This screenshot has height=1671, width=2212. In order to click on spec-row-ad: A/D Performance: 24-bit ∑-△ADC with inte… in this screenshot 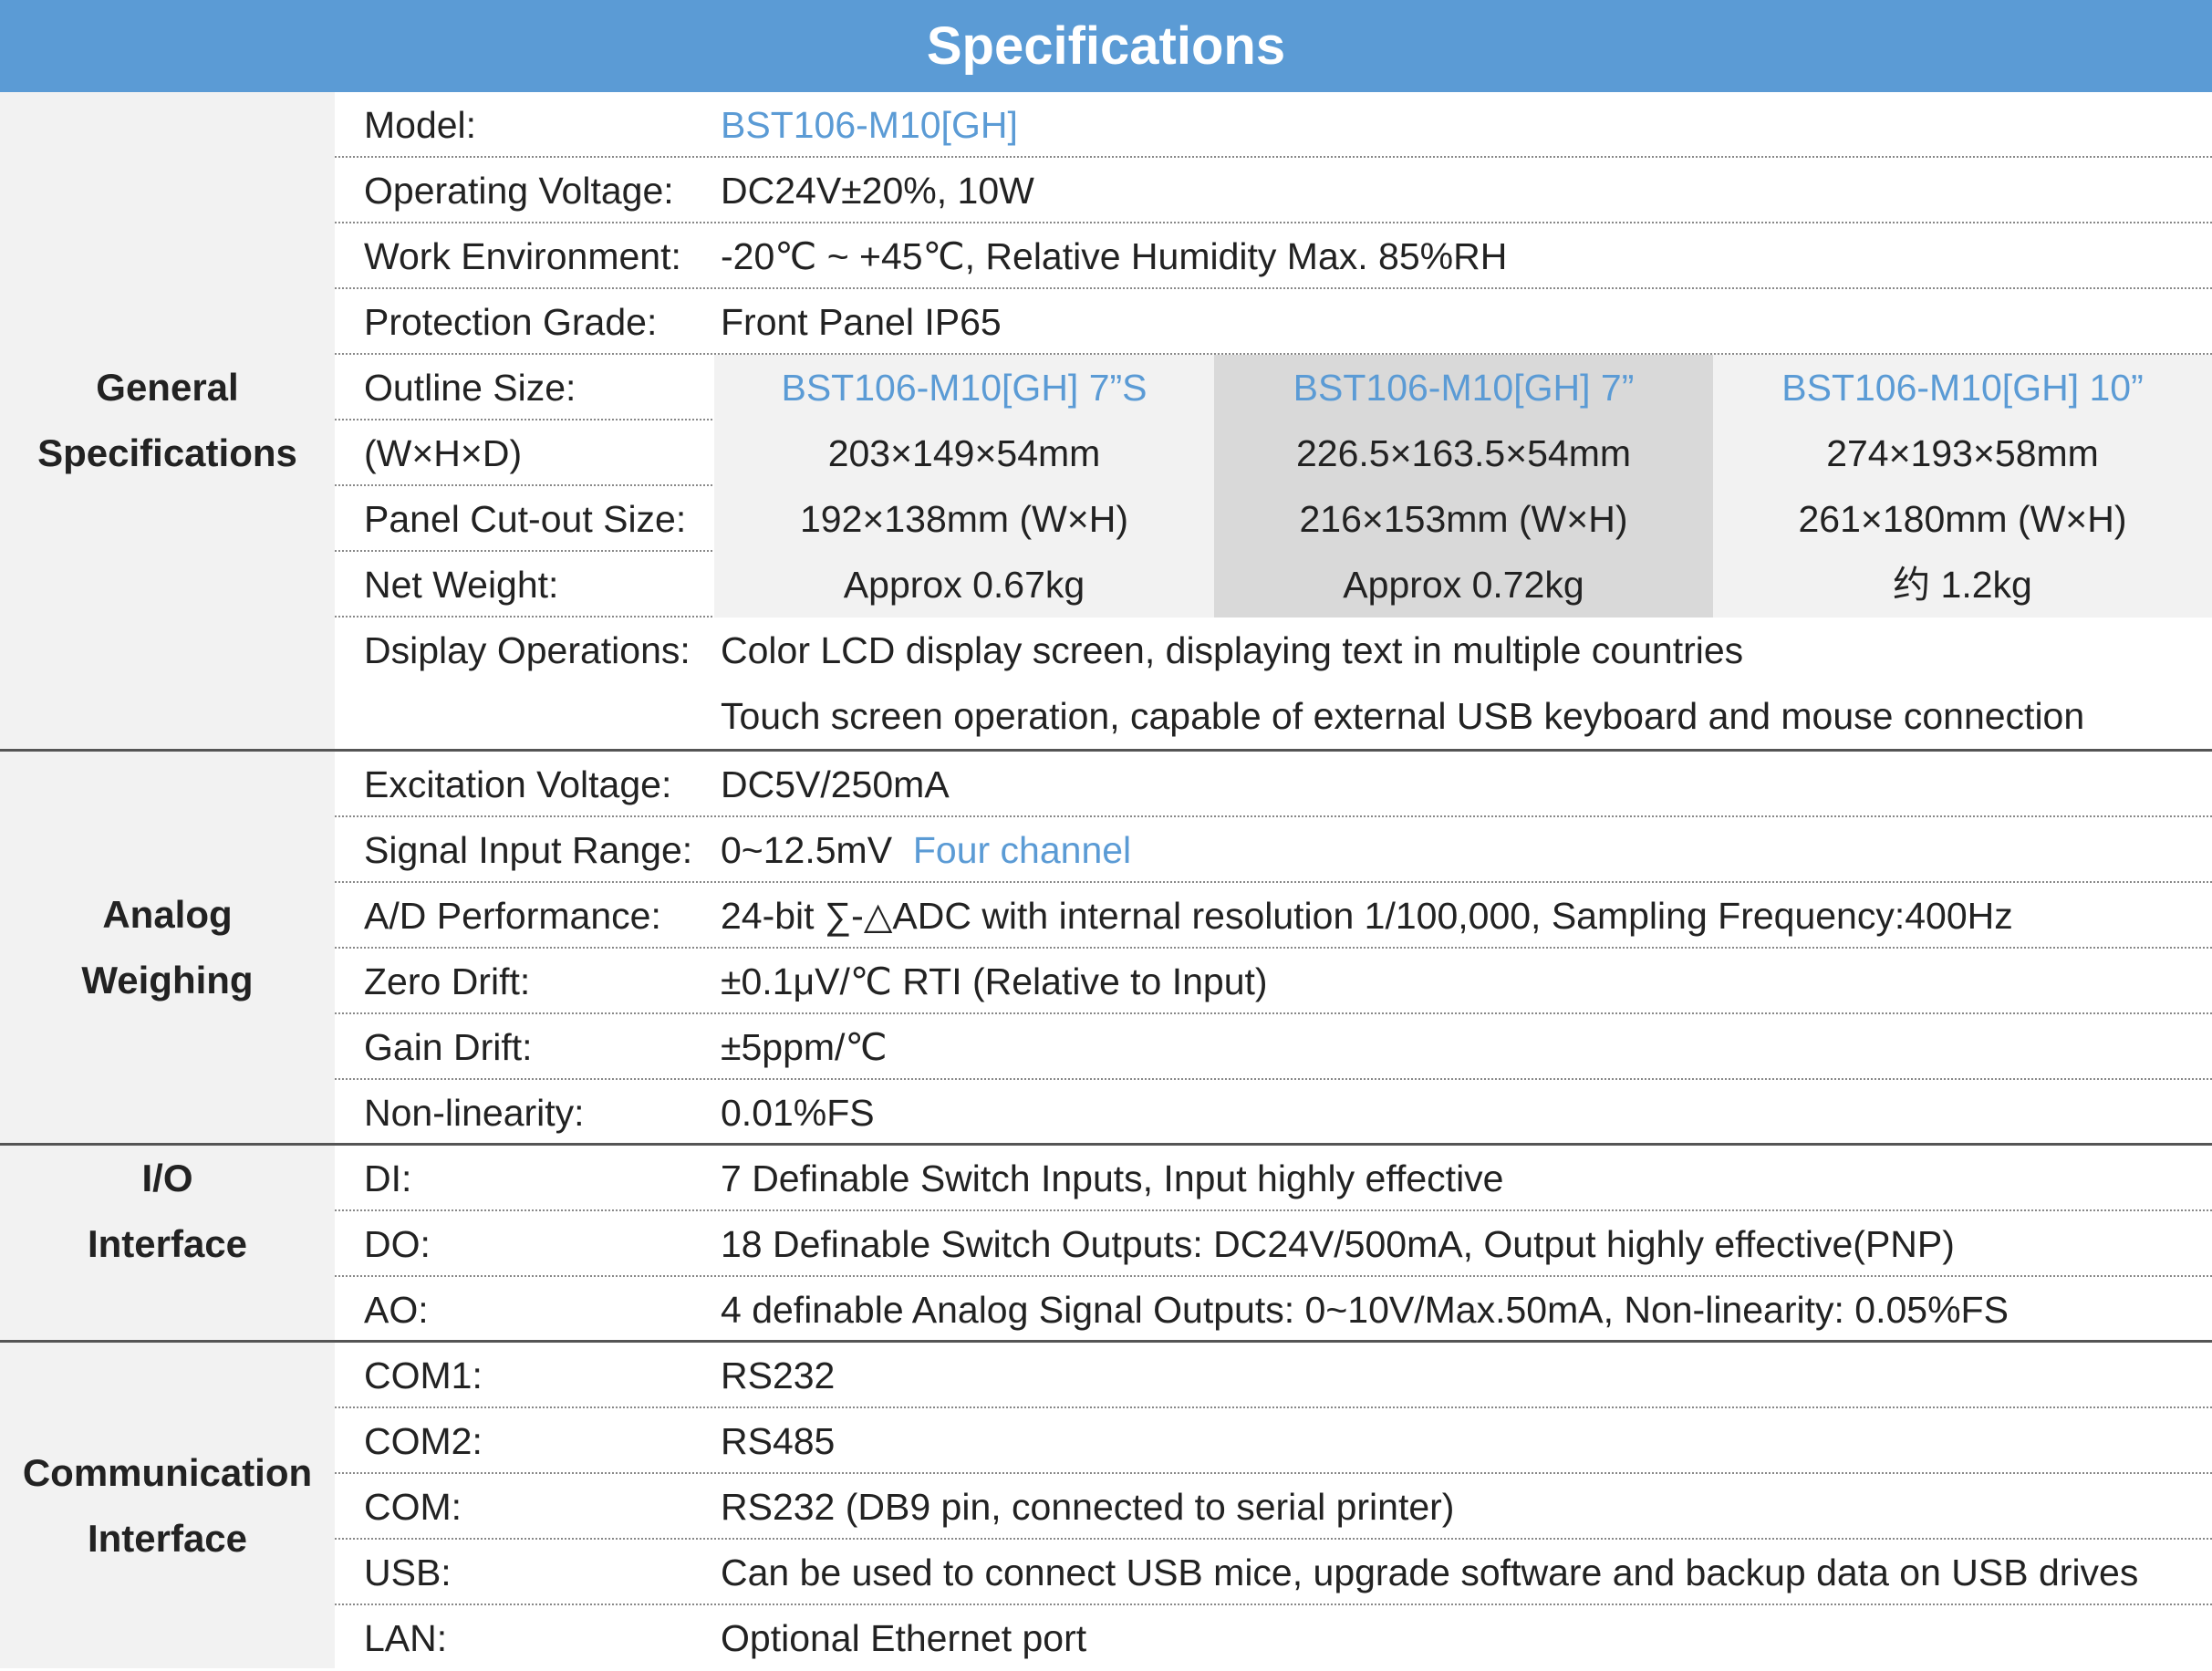, I will do `click(1273, 916)`.